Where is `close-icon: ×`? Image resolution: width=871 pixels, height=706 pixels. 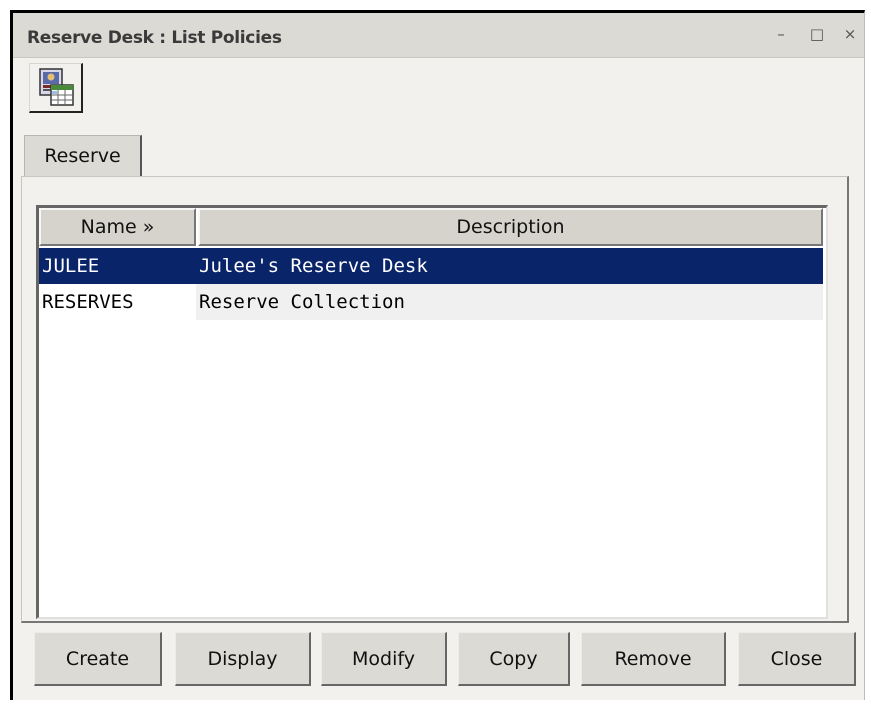 close-icon: × is located at coordinates (850, 34).